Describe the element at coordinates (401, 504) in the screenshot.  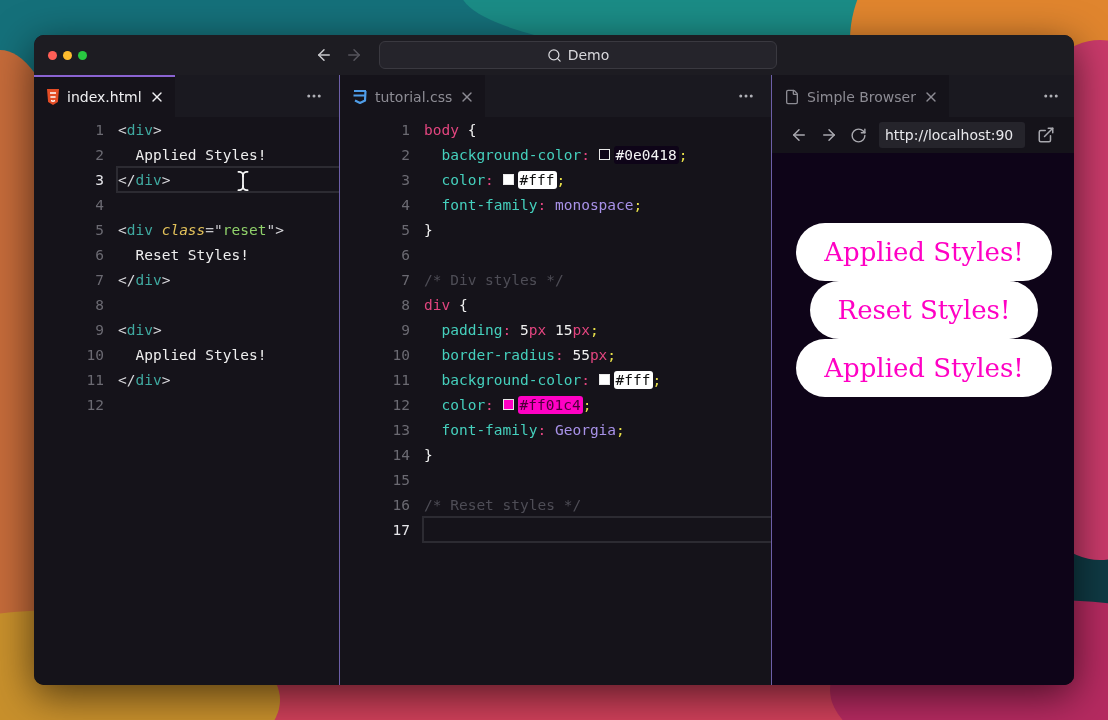
I see `line-number: 16` at that location.